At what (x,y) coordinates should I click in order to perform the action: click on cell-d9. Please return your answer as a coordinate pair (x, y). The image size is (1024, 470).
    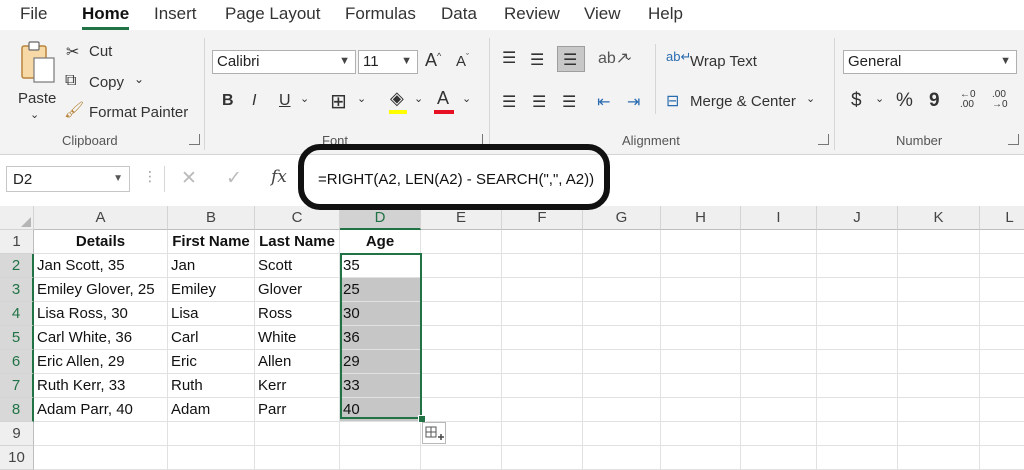
    Looking at the image, I should click on (380, 434).